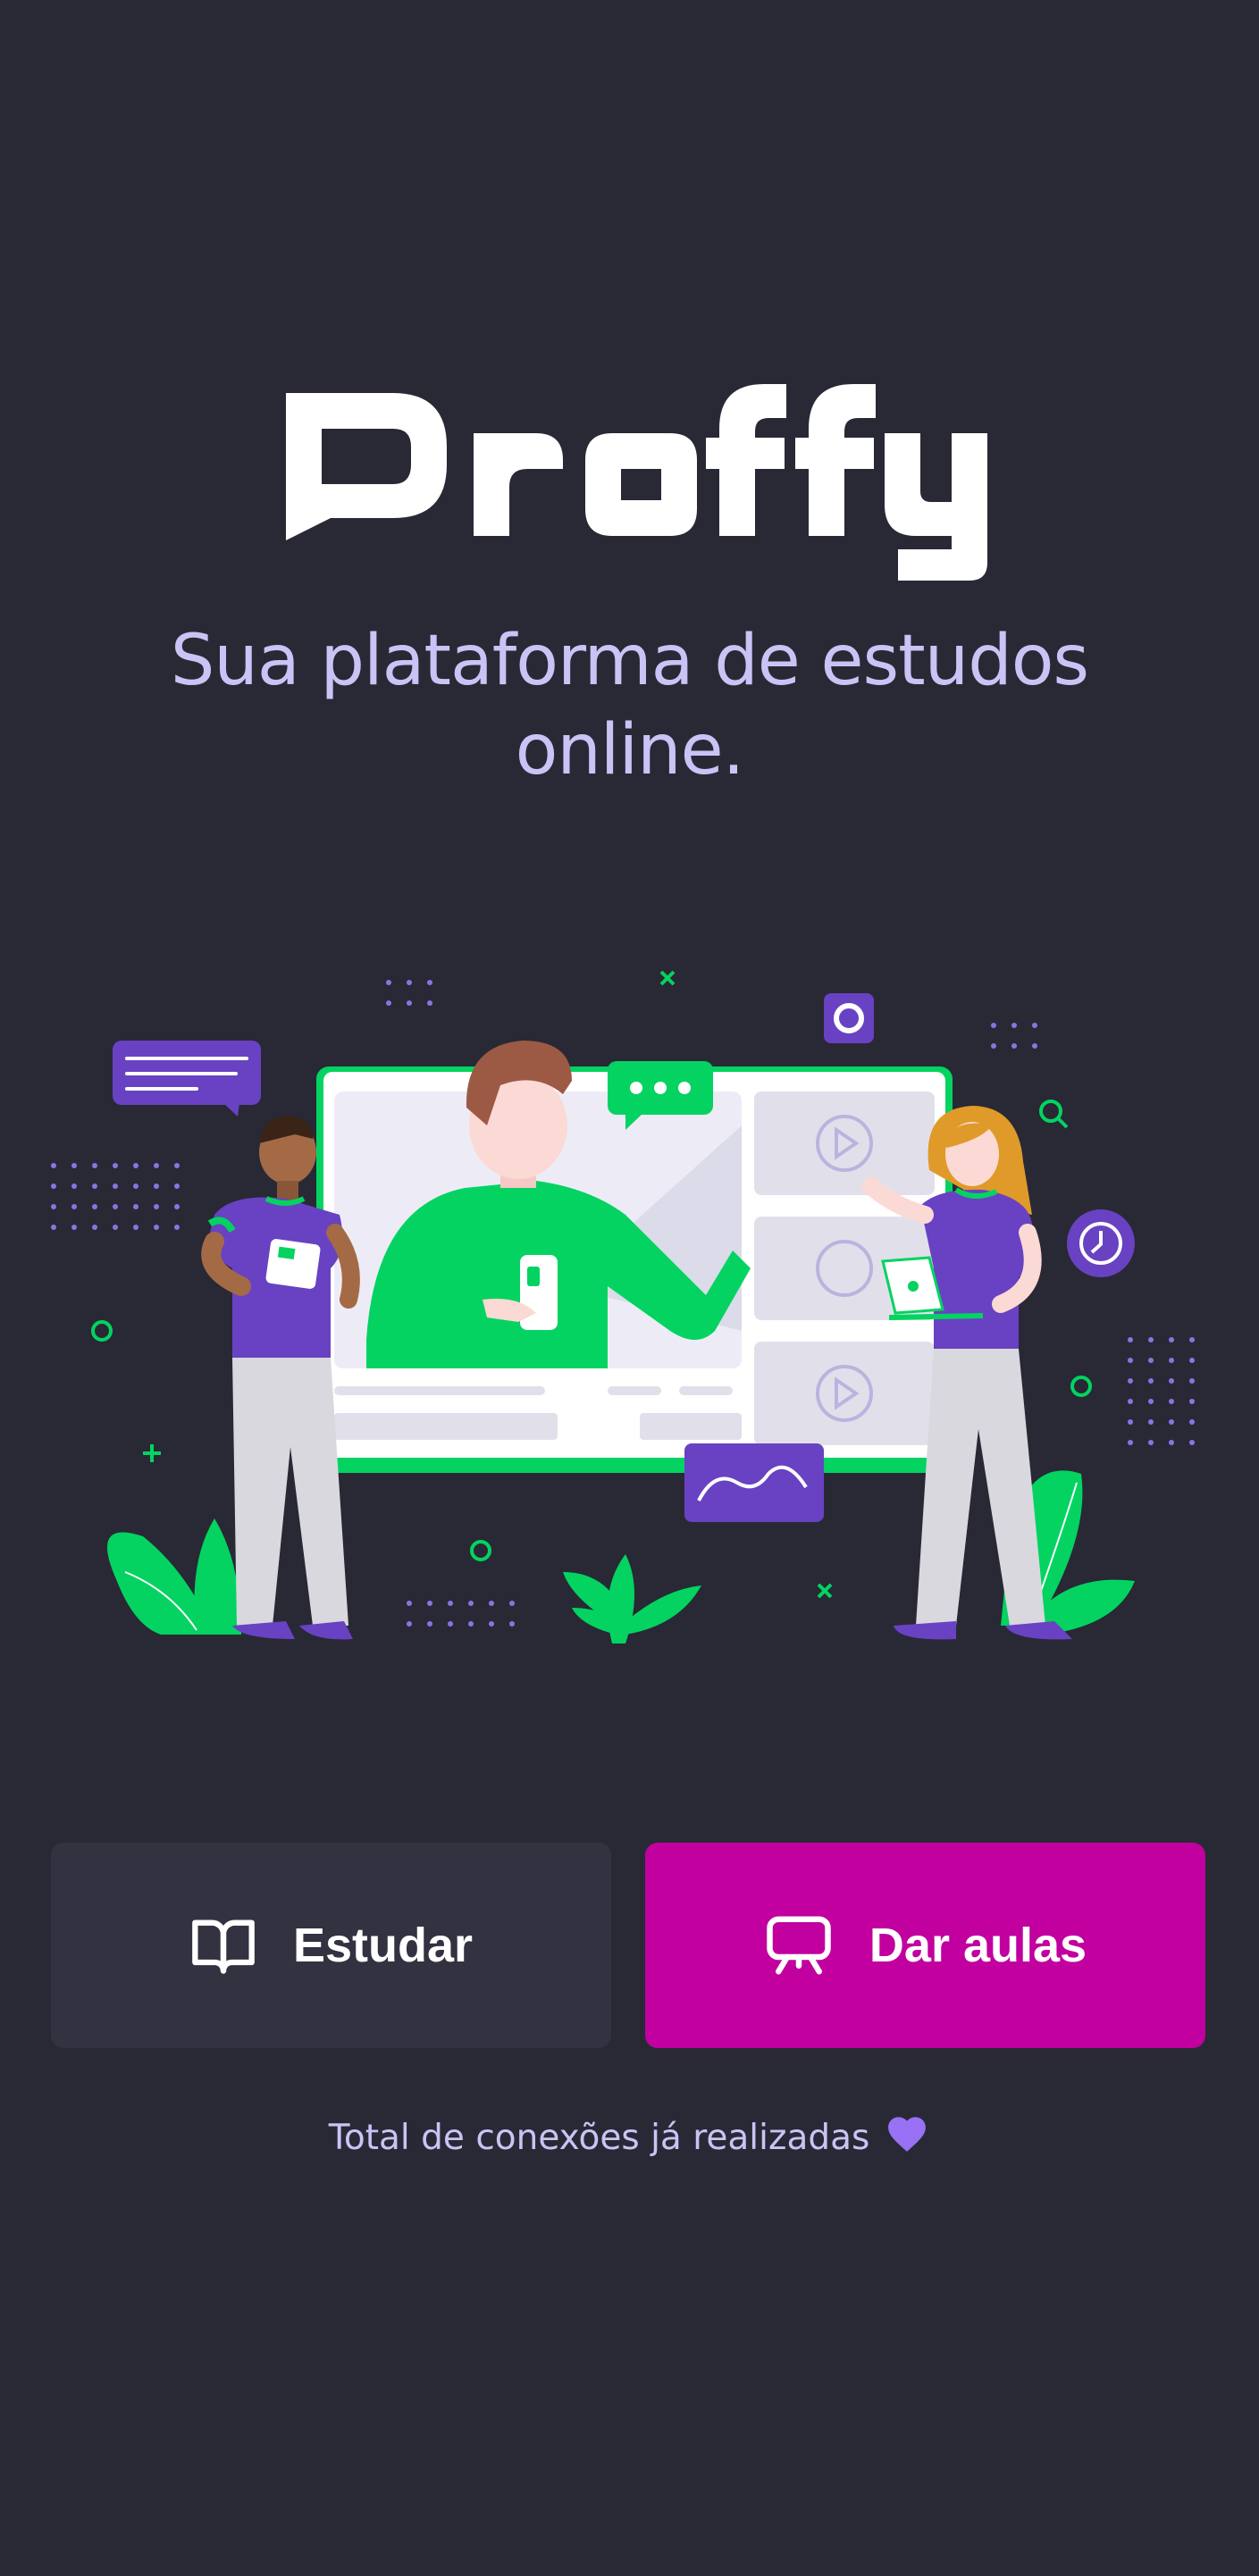 The width and height of the screenshot is (1259, 2576). Describe the element at coordinates (629, 483) in the screenshot. I see `proffy-logo` at that location.